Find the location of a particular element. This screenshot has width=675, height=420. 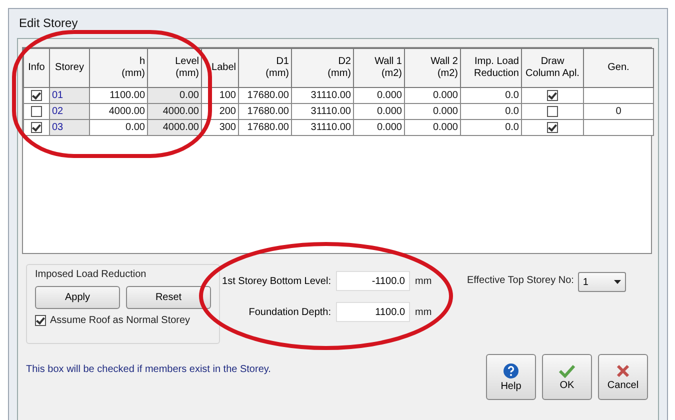

column-header: h (mm) is located at coordinates (119, 68).